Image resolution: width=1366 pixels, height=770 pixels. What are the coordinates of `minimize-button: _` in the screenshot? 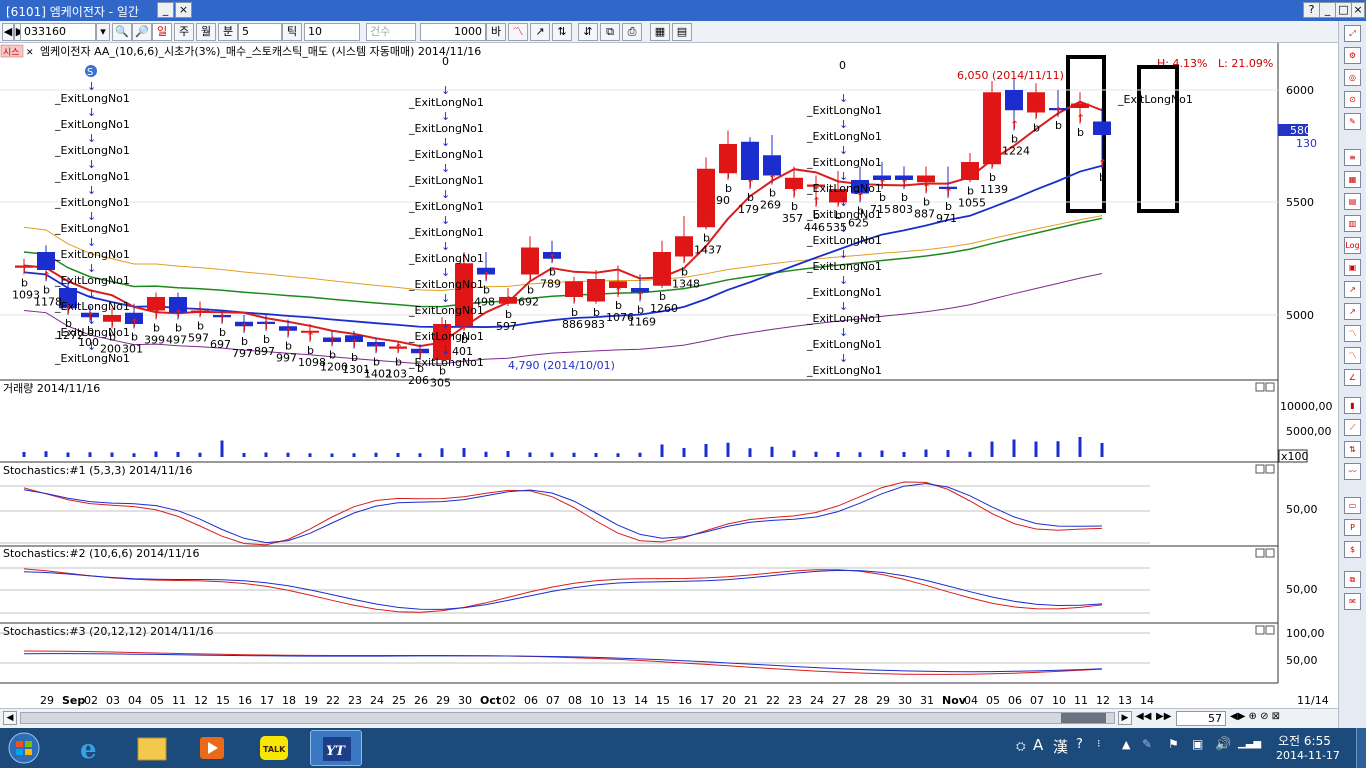 It's located at (1327, 10).